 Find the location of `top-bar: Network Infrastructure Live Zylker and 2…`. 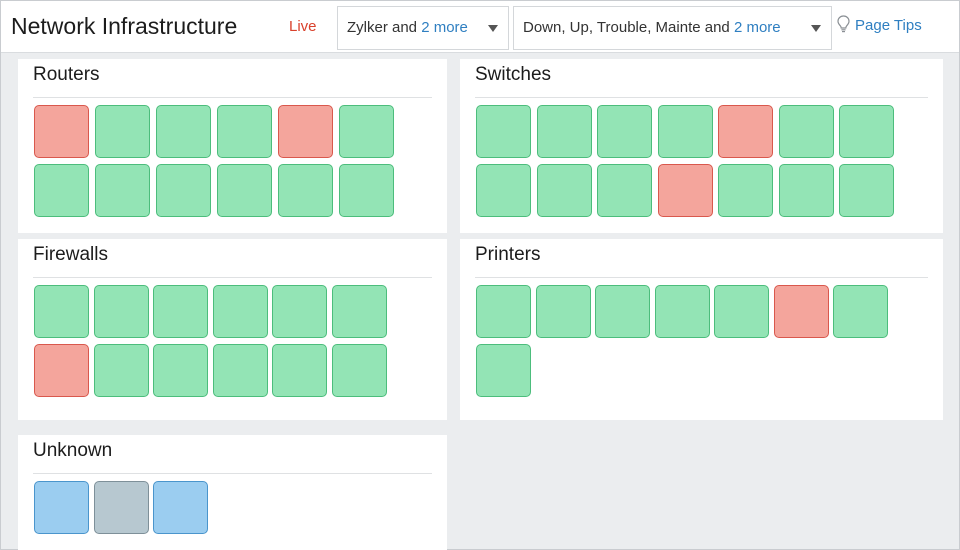

top-bar: Network Infrastructure Live Zylker and 2… is located at coordinates (480, 27).